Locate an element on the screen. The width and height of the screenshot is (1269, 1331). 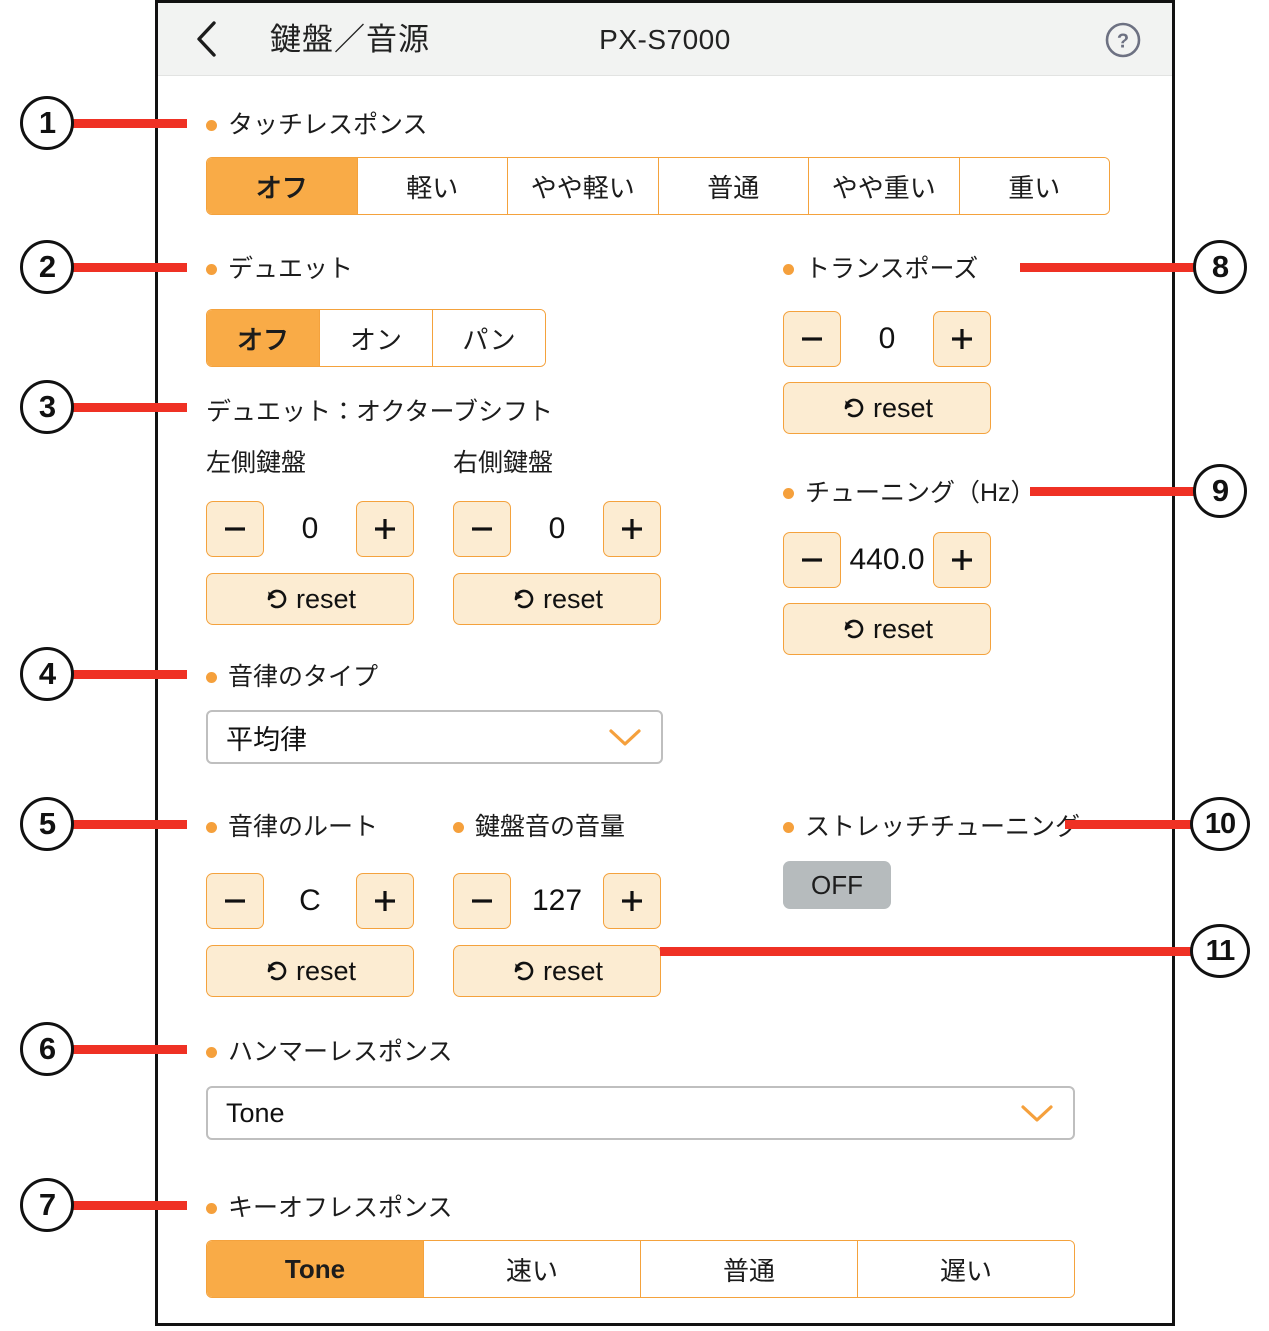
reset-button-tuning: reset is located at coordinates (887, 629).